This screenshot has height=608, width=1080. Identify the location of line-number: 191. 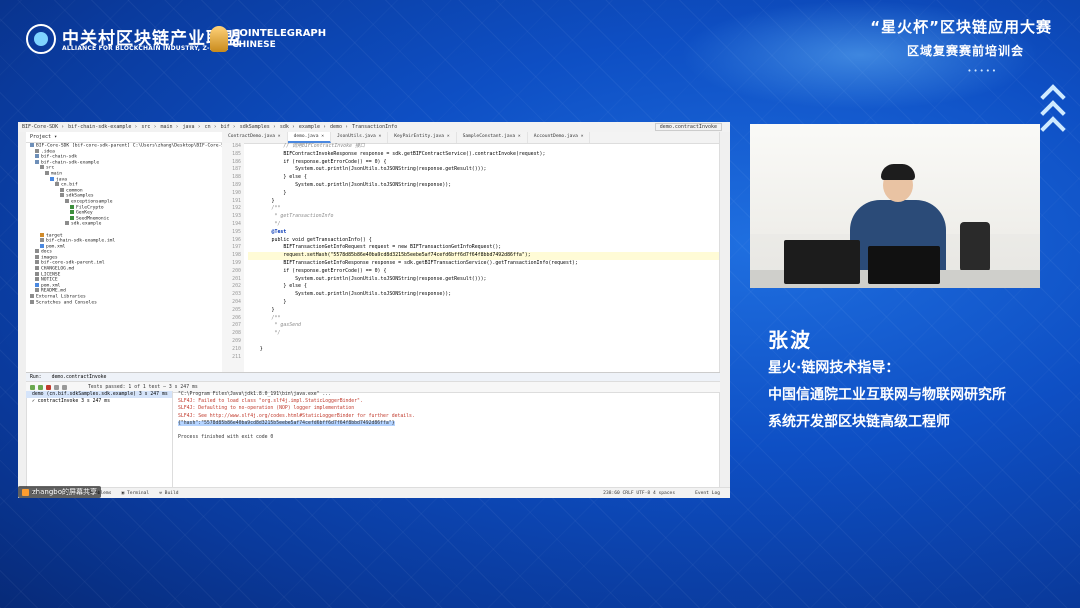
(236, 200).